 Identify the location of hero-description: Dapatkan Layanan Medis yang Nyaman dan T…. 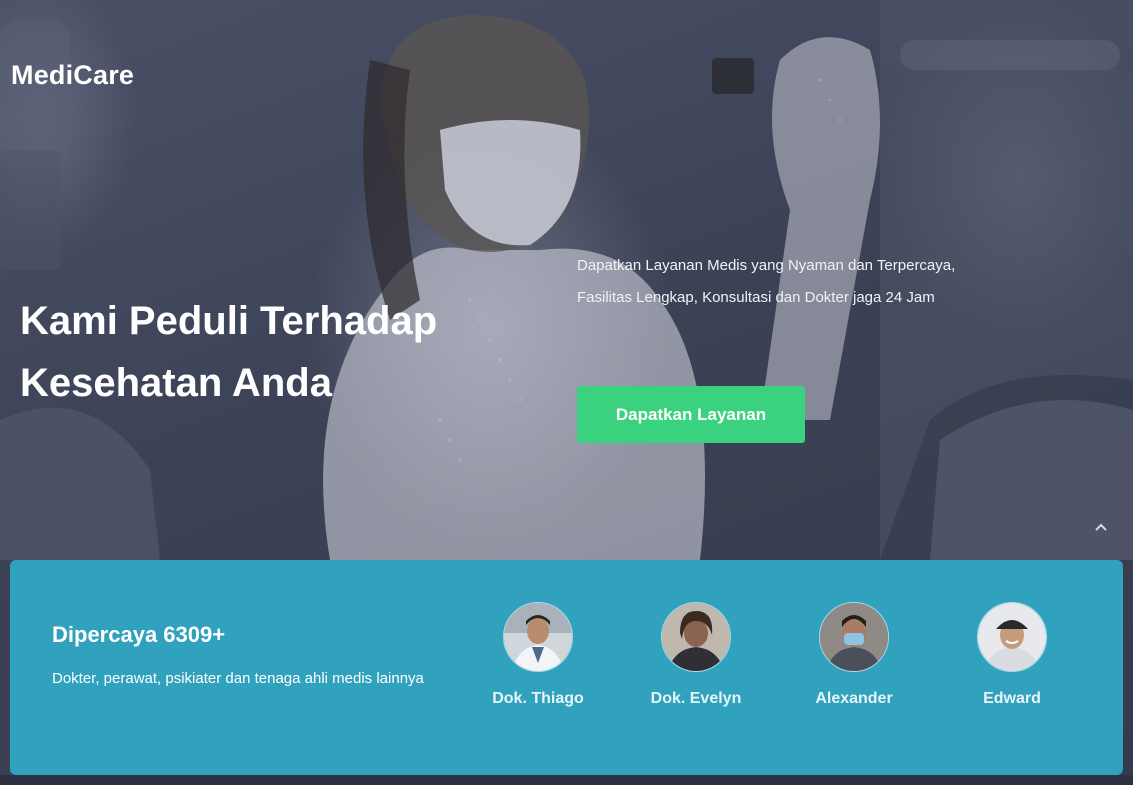
(766, 281).